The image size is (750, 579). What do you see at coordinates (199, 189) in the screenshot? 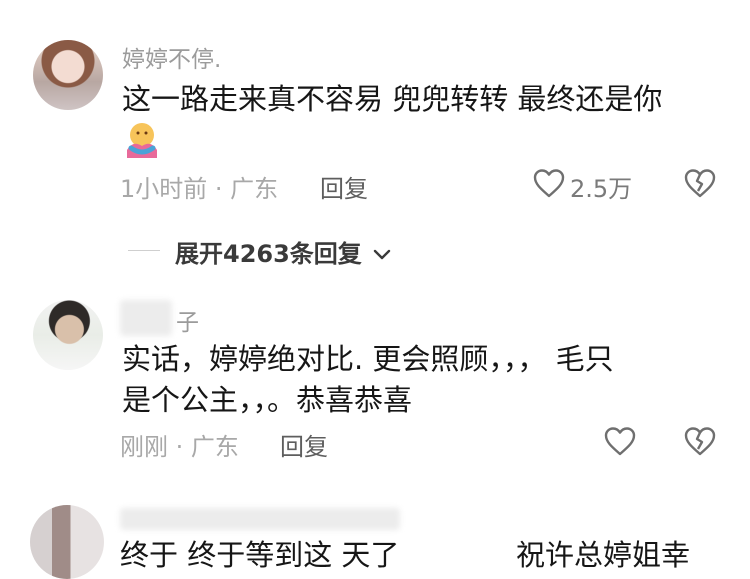
I see `comment-meta: 1小时前 · 广东` at bounding box center [199, 189].